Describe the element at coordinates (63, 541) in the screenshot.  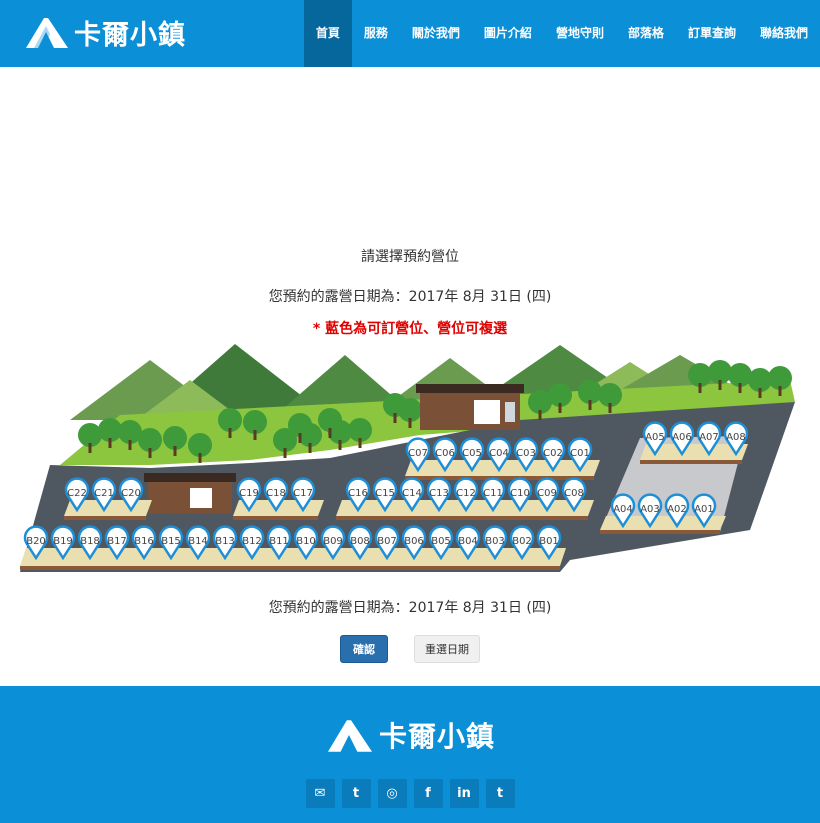
I see `site-label: B19` at that location.